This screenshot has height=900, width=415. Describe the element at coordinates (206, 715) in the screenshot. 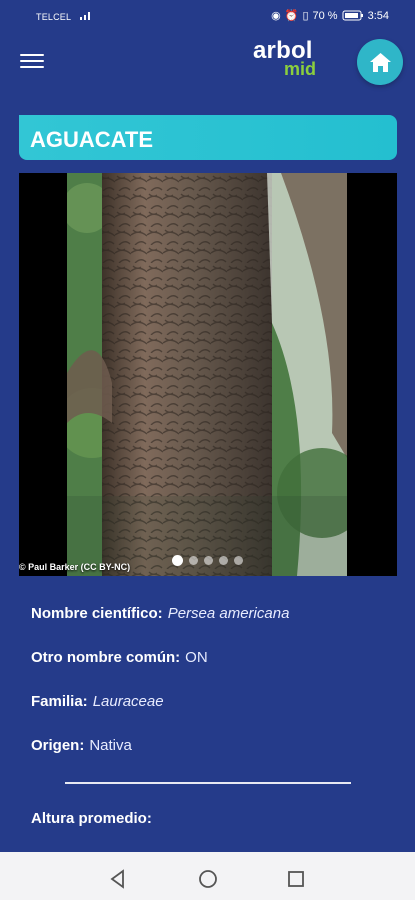

I see `family-row: Familia: Lauraceae` at that location.